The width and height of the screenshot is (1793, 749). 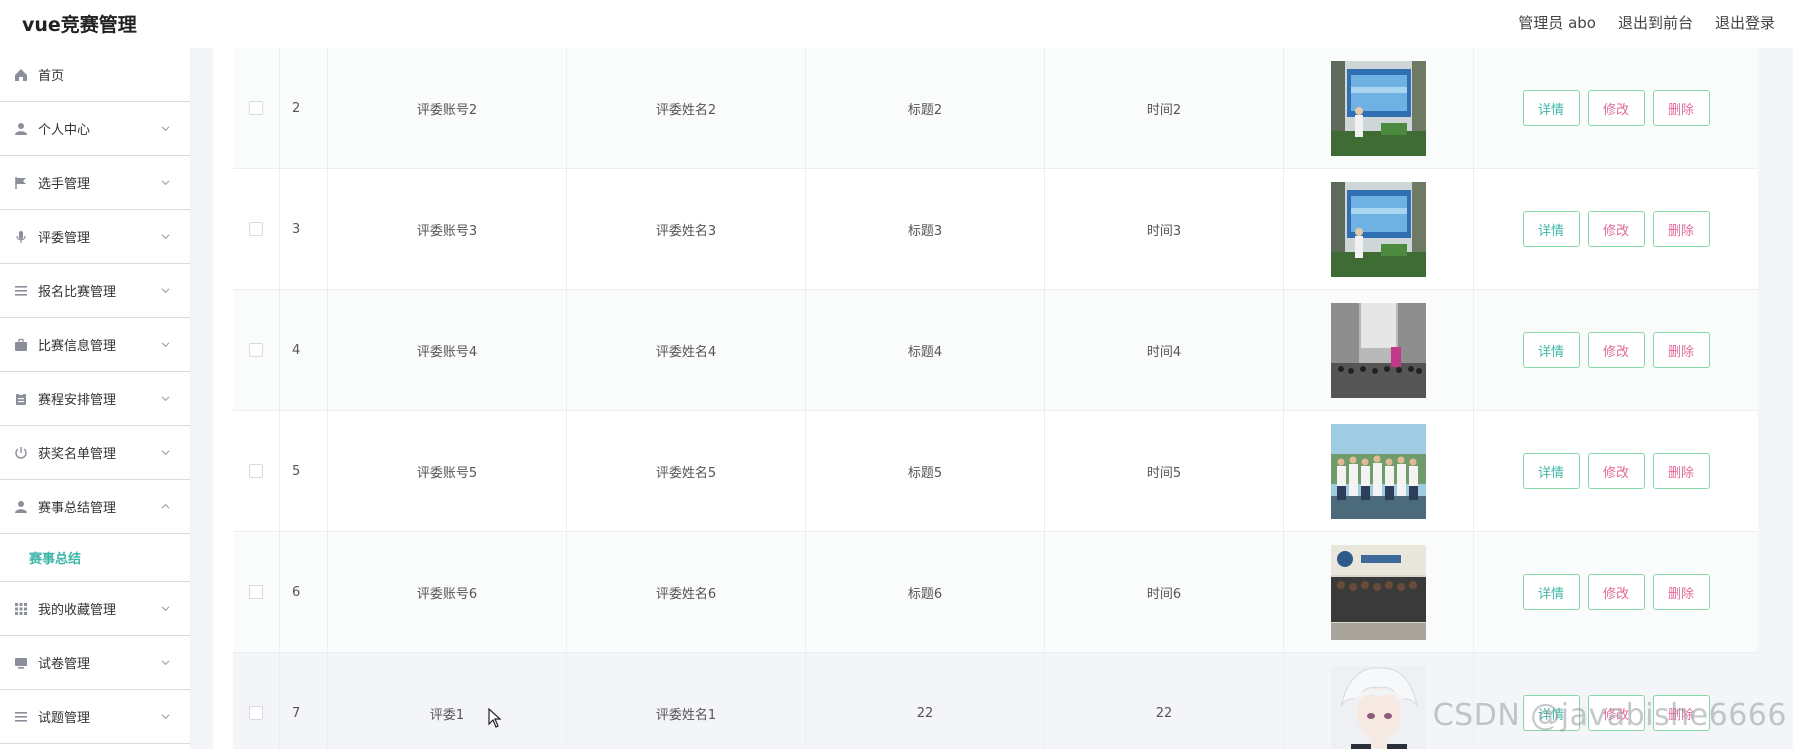 I want to click on logout-link: 退出登录, so click(x=1745, y=22).